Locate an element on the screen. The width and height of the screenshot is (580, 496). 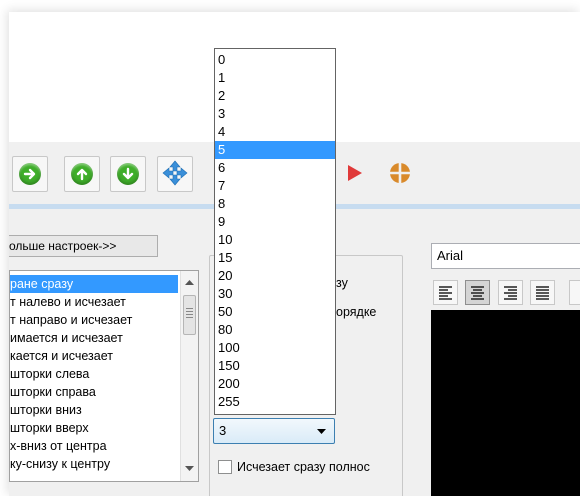
arrow-down-icon is located at coordinates (128, 174).